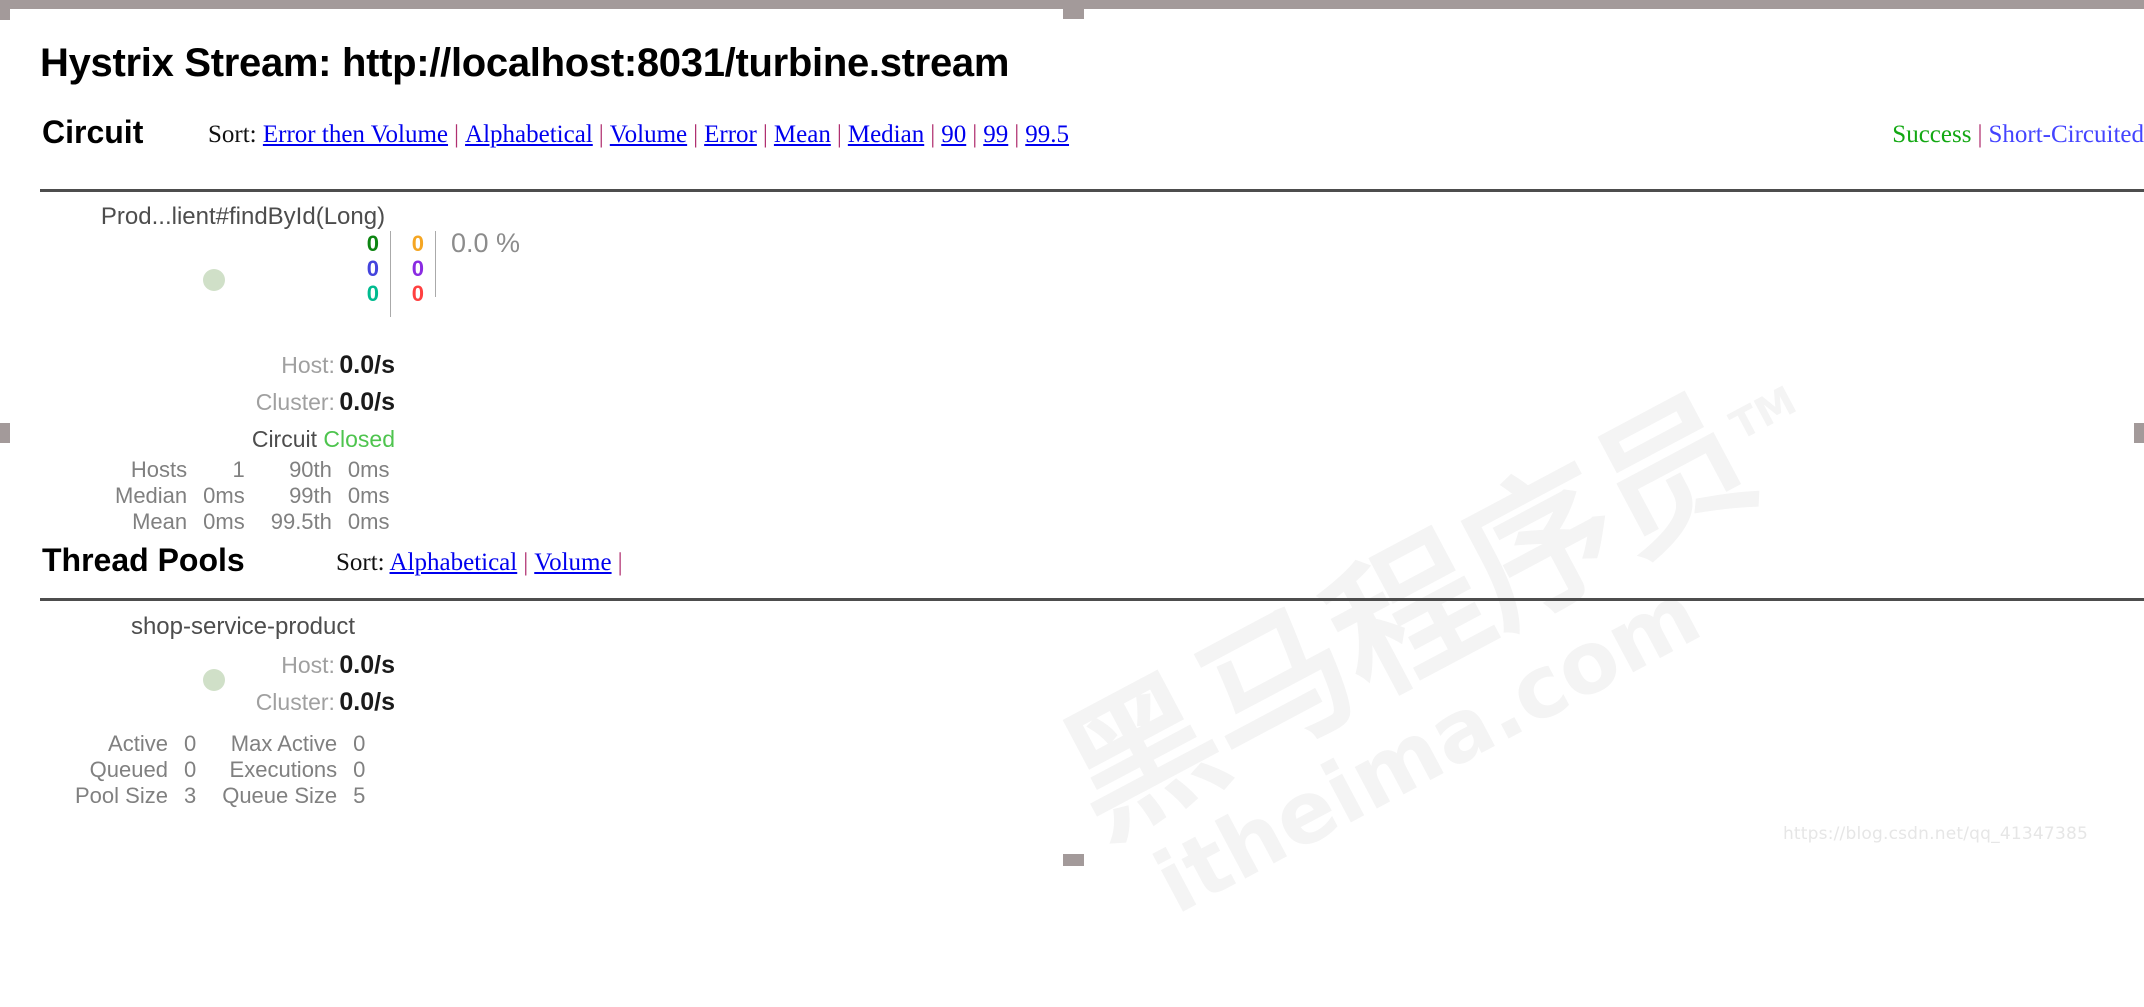 The height and width of the screenshot is (1007, 2144). What do you see at coordinates (205, 402) in the screenshot?
I see `circuit-cluster-rate-row: Cluster: 0.0/s` at bounding box center [205, 402].